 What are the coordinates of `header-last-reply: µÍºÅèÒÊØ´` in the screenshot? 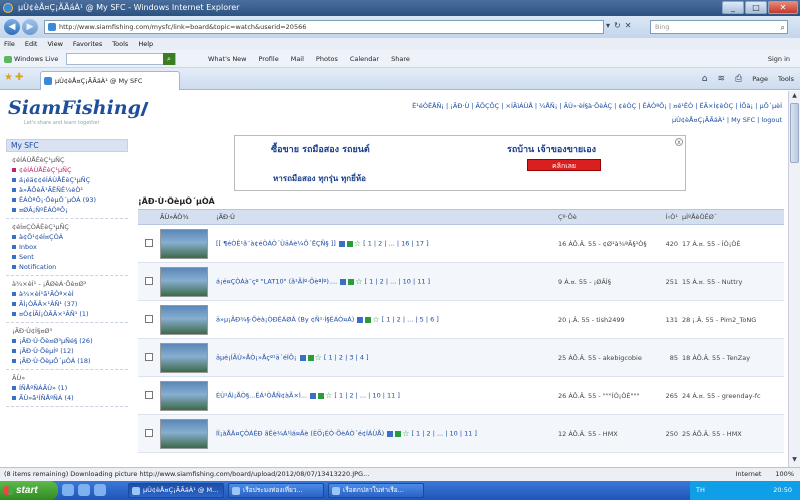 It's located at (733, 217).